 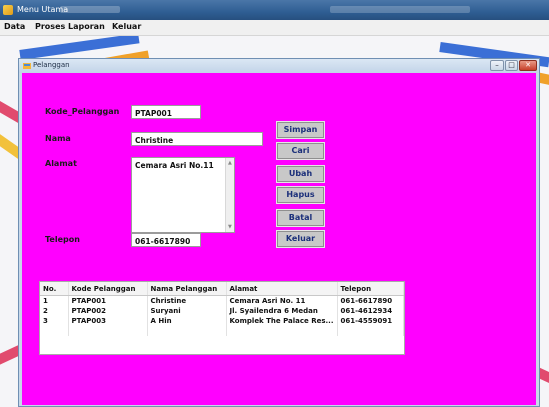 I want to click on cell-nama: Suryani, so click(x=187, y=311).